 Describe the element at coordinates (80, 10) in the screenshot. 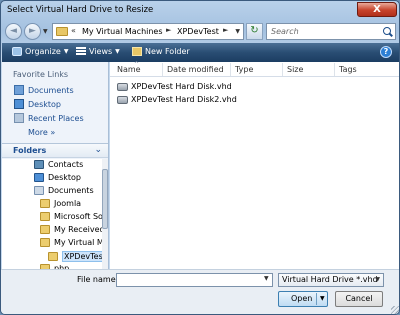

I see `window-title: Select Virtual Hard Drive to Resize` at that location.